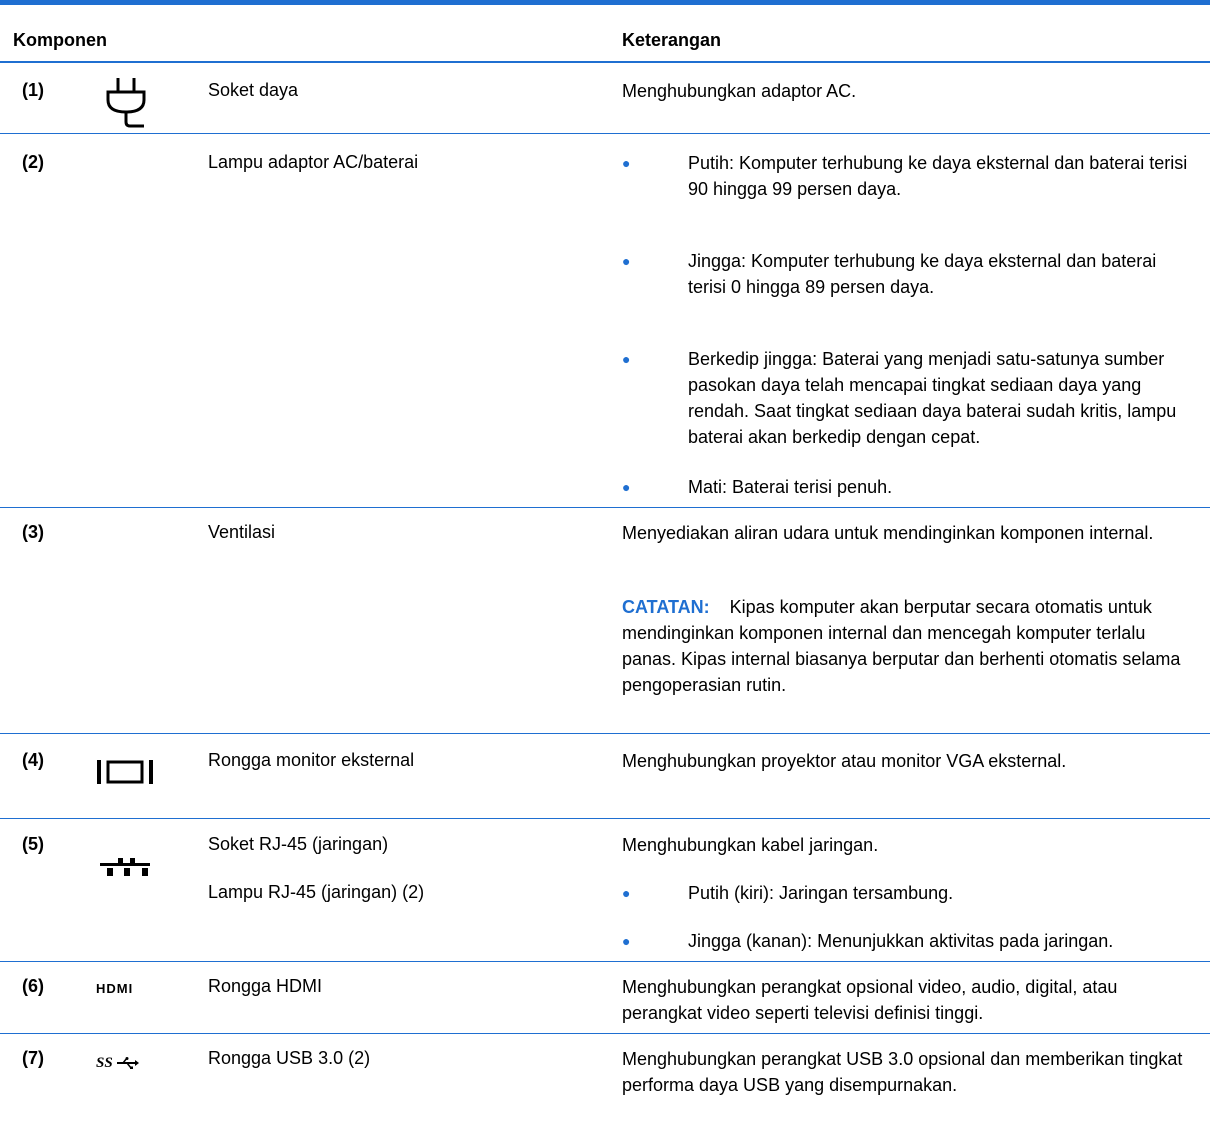 This screenshot has width=1210, height=1137. Describe the element at coordinates (666, 607) in the screenshot. I see `note-label: CATATAN:` at that location.